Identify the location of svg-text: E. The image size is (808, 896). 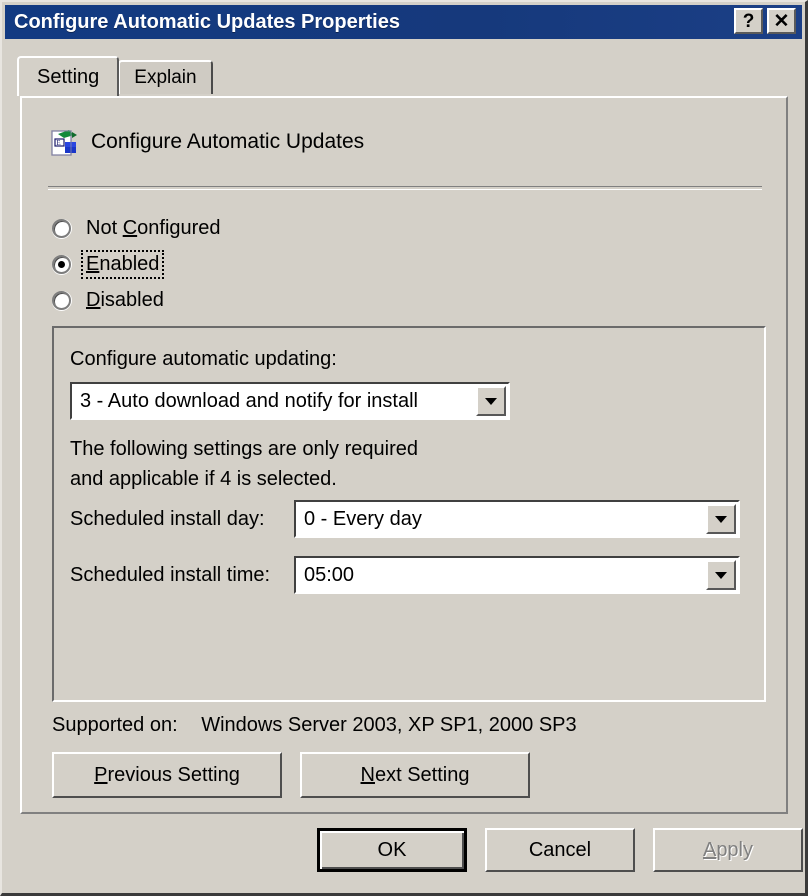
(58, 143).